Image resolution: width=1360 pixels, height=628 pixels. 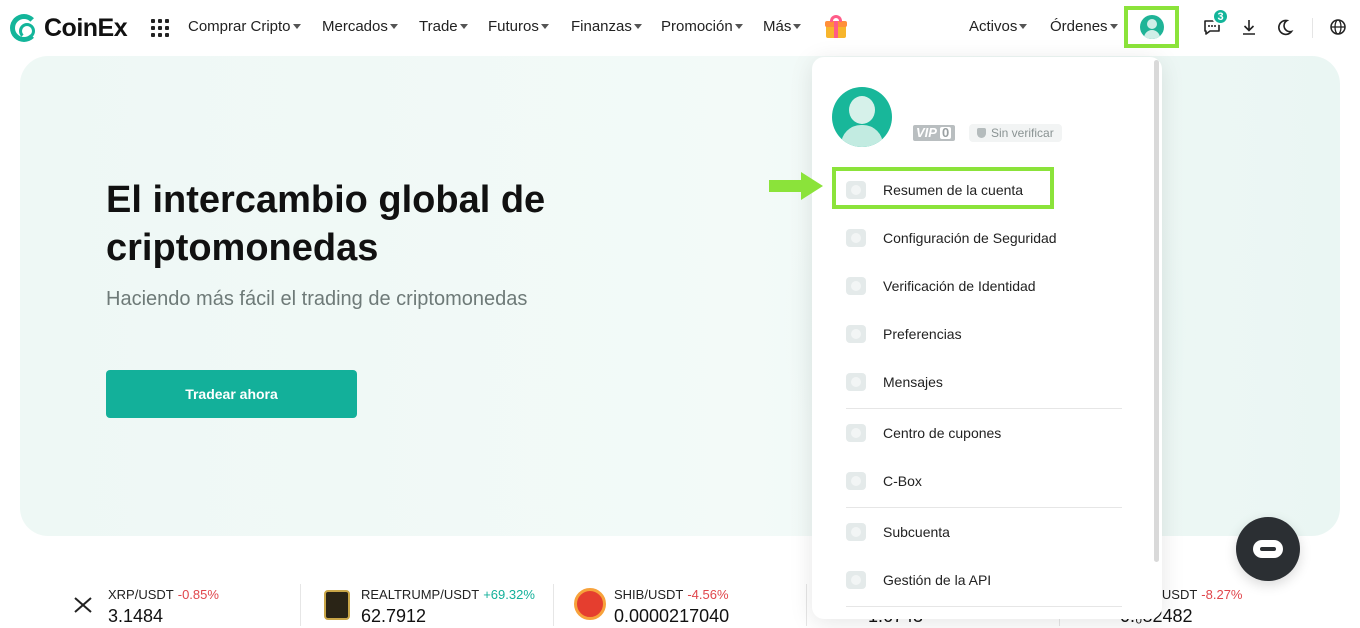 I want to click on box-icon, so click(x=856, y=481).